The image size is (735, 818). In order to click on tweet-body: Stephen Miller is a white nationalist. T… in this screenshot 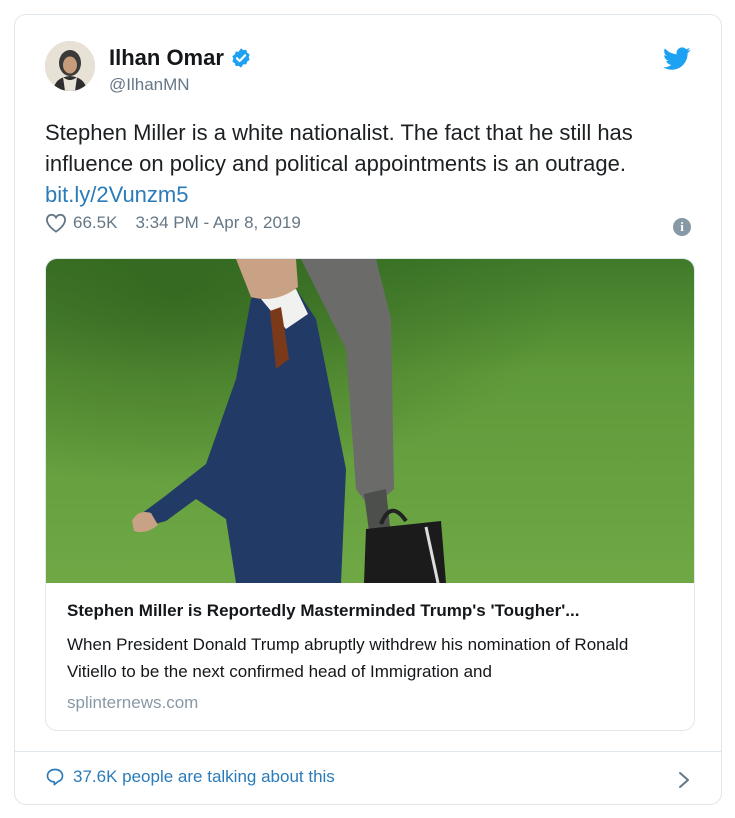, I will do `click(339, 148)`.